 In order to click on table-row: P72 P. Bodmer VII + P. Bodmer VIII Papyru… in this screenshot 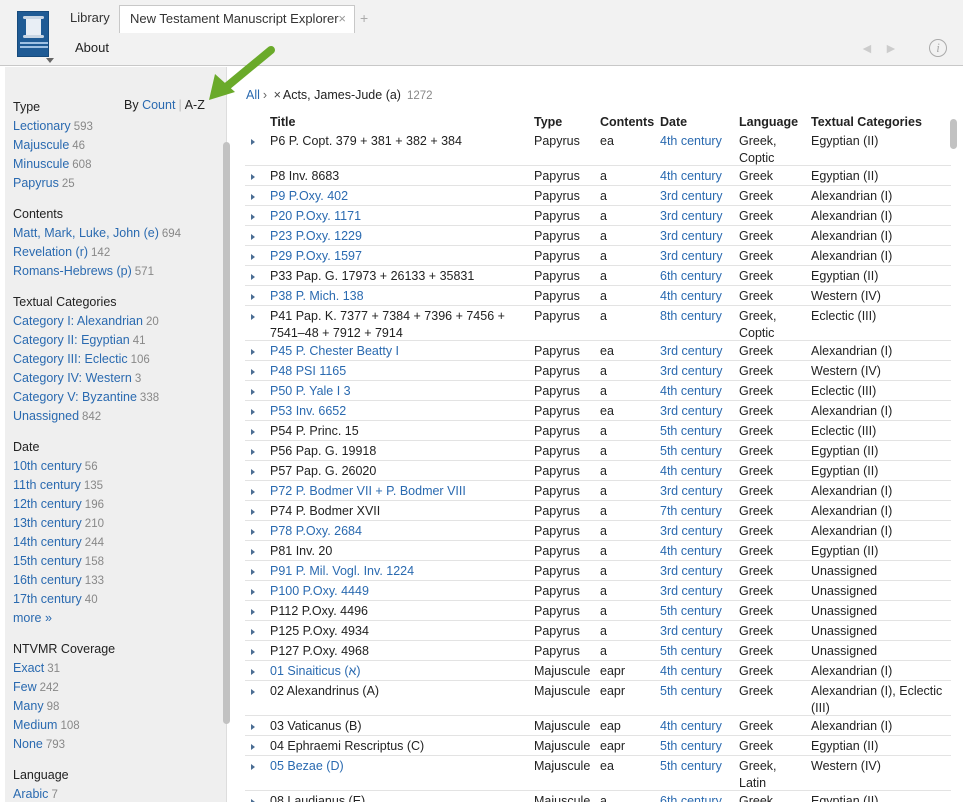, I will do `click(598, 491)`.